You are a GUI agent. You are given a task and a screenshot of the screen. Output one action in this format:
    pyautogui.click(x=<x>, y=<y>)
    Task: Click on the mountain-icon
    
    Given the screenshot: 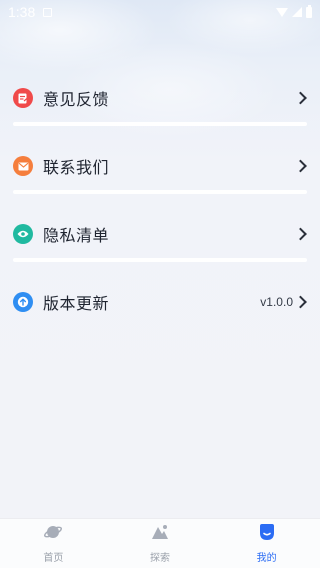 What is the action you would take?
    pyautogui.click(x=160, y=534)
    